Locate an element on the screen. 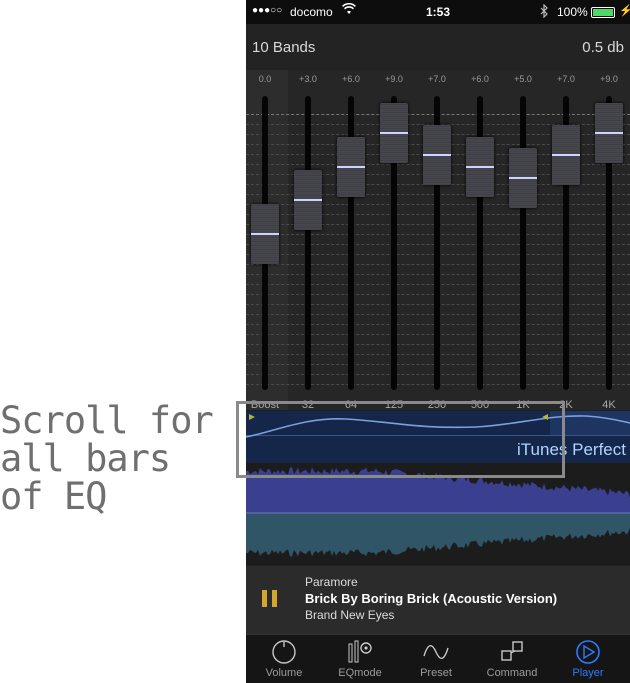 This screenshot has width=630, height=683. tab-bar: Volume EQmode Preset Command Player is located at coordinates (438, 658).